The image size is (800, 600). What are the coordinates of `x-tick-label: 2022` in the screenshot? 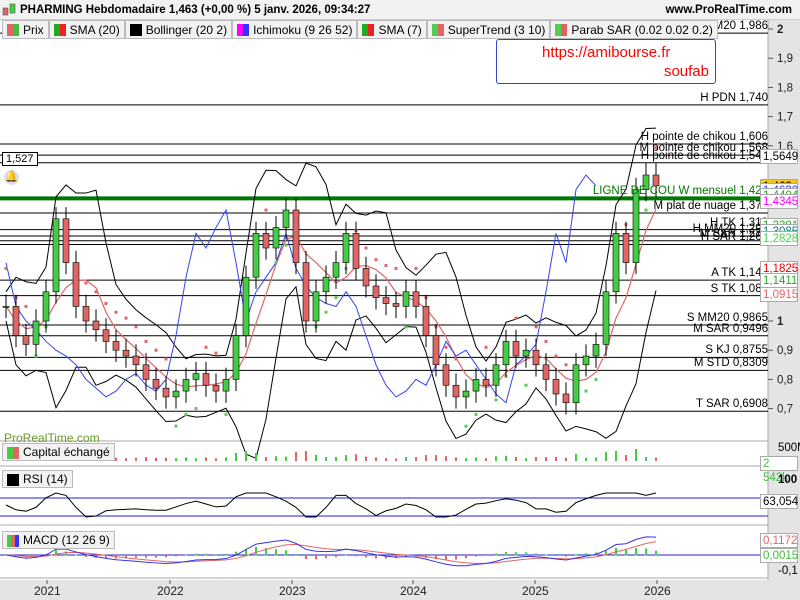 It's located at (170, 591).